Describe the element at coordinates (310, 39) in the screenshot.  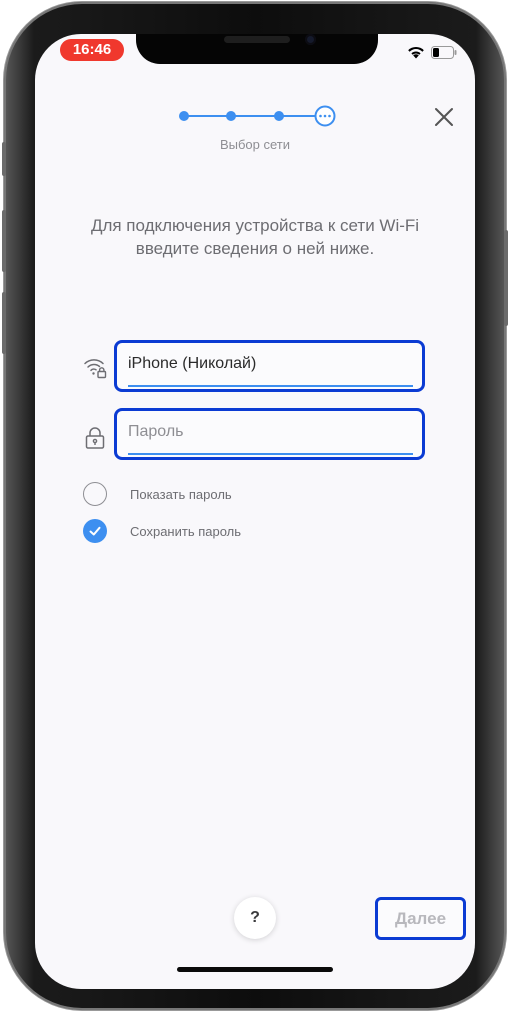
I see `front-camera` at that location.